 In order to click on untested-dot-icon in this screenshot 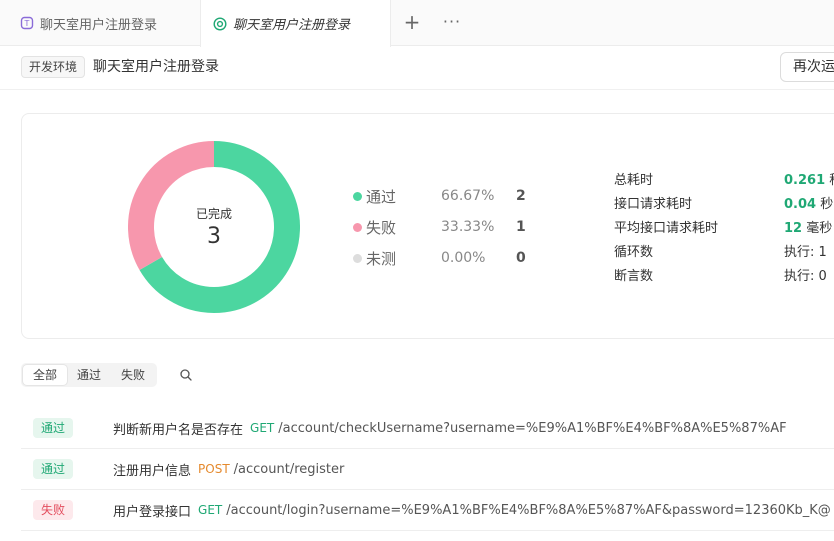, I will do `click(357, 258)`.